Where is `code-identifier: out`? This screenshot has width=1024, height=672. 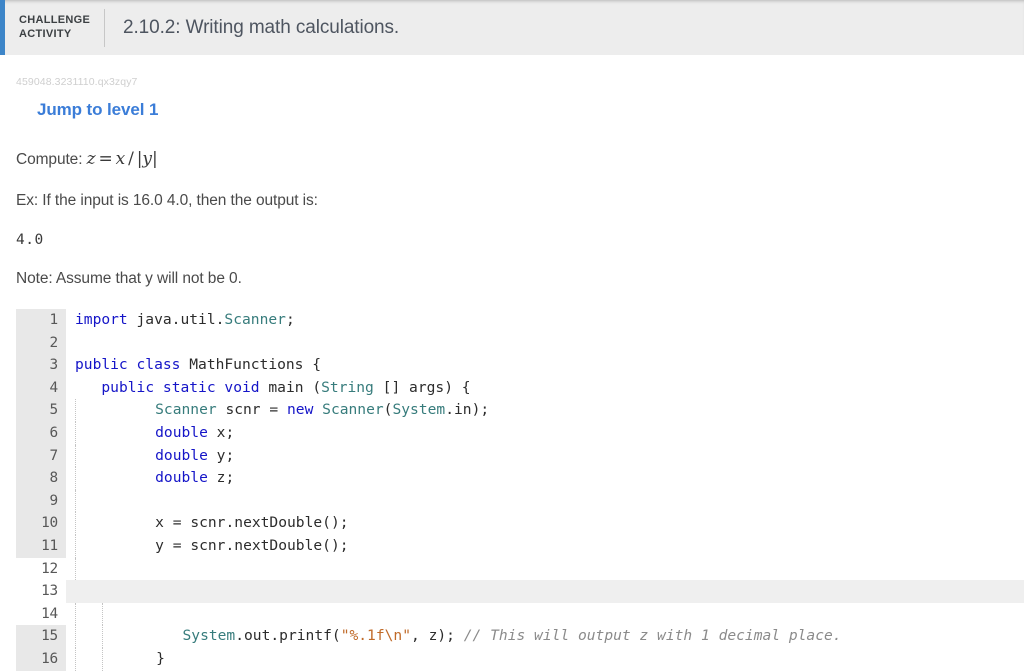
code-identifier: out is located at coordinates (257, 636).